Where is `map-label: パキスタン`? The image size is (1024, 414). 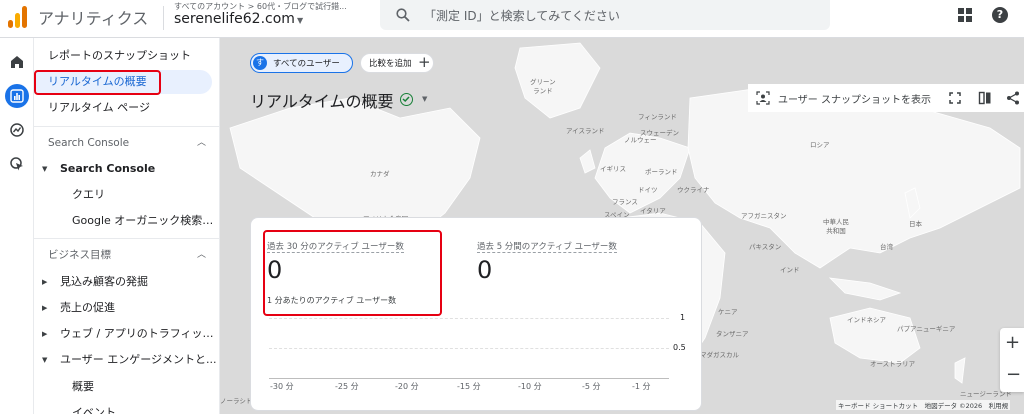 map-label: パキスタン is located at coordinates (765, 247).